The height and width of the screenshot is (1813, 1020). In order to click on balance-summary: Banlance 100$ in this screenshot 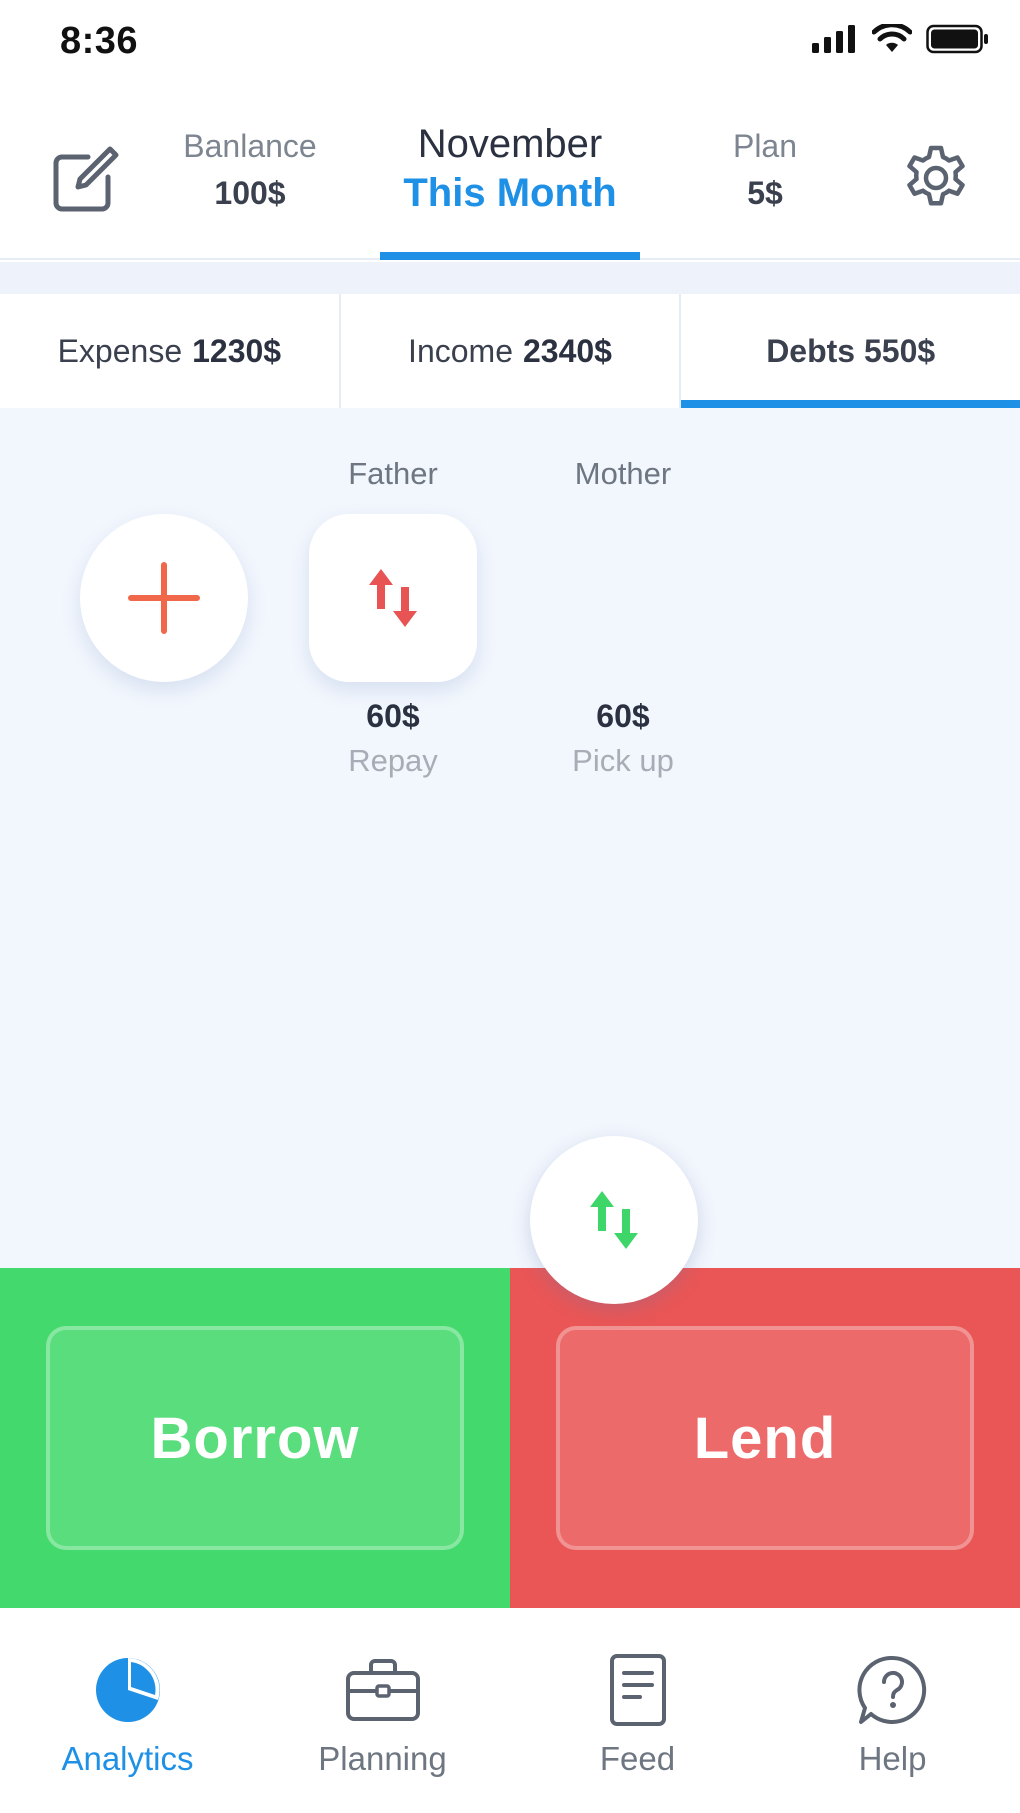, I will do `click(250, 170)`.